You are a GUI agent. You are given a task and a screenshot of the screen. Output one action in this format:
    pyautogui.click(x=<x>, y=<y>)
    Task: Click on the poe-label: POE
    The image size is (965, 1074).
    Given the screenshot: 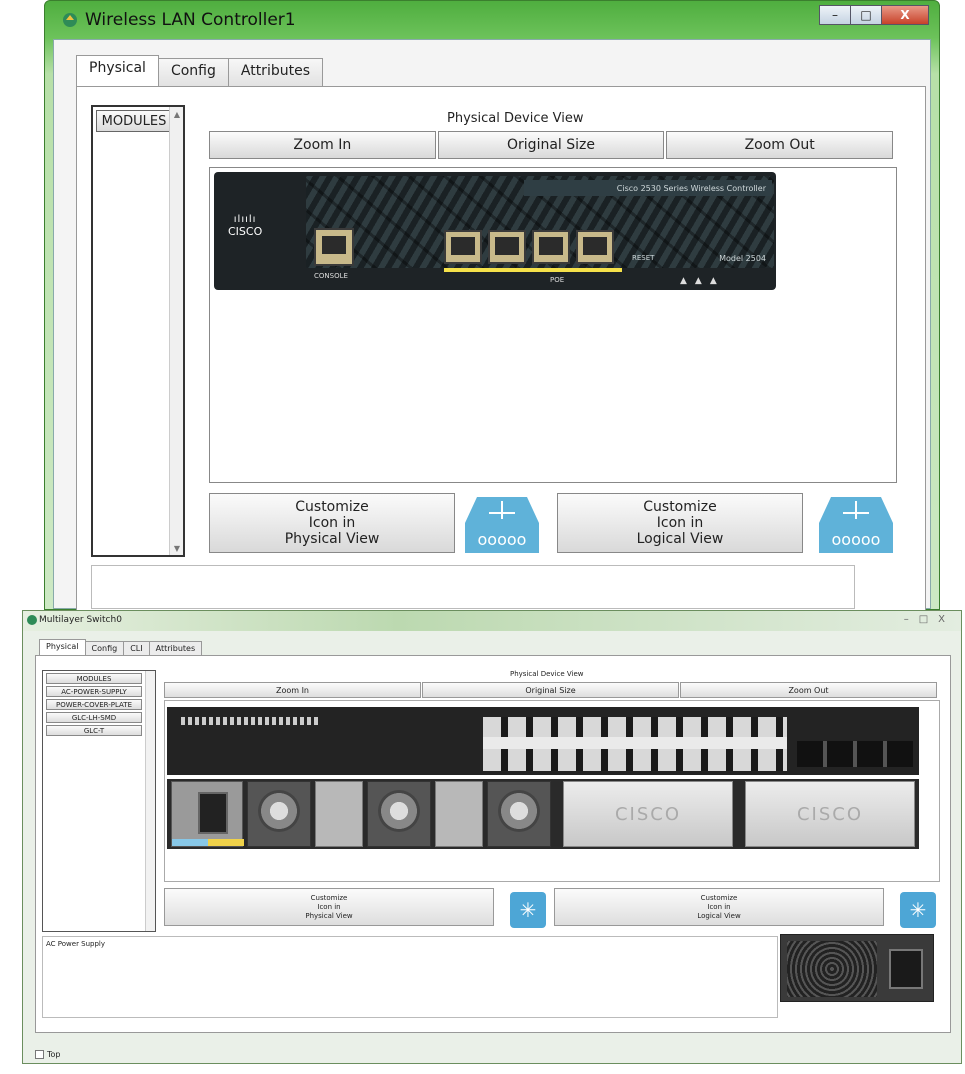 What is the action you would take?
    pyautogui.click(x=557, y=280)
    